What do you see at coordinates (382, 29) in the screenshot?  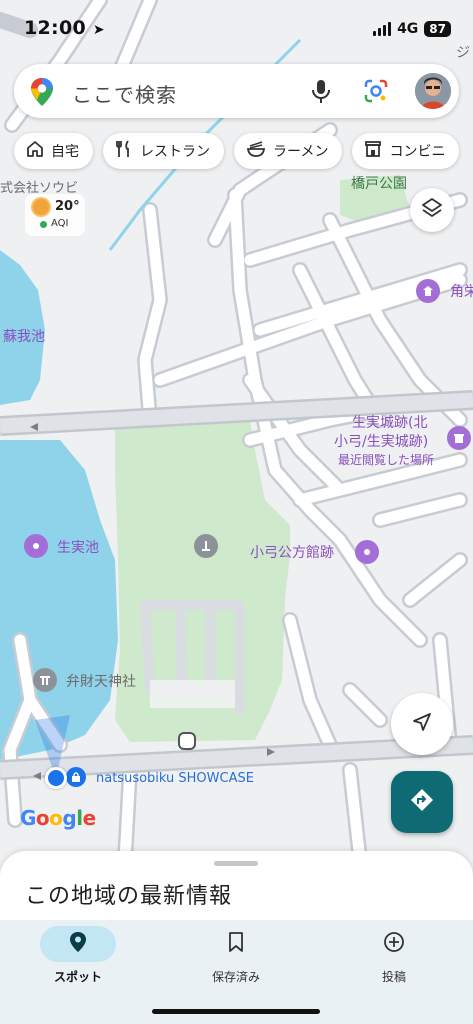 I see `signal-icon` at bounding box center [382, 29].